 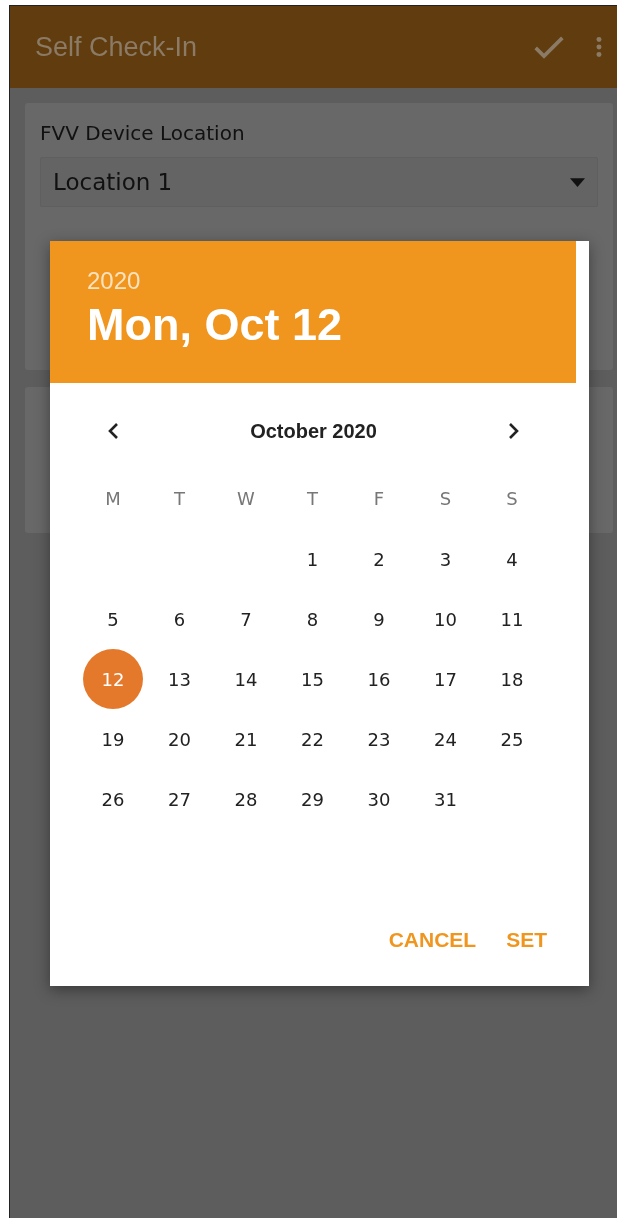 I want to click on calendar-day: 23, so click(x=379, y=739).